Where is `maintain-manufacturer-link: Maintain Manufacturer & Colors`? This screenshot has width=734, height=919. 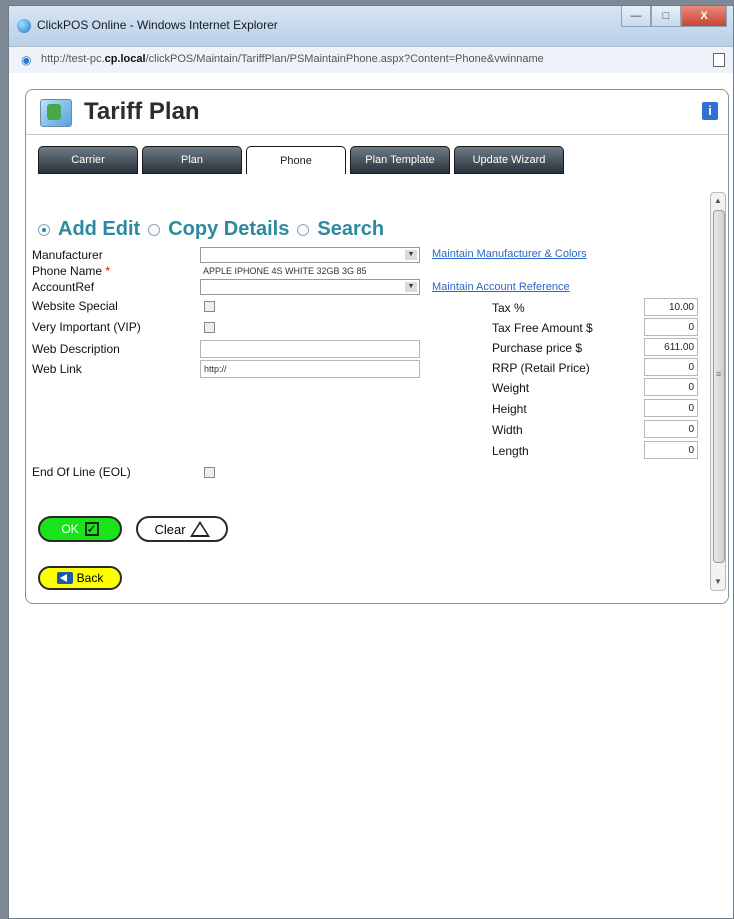 maintain-manufacturer-link: Maintain Manufacturer & Colors is located at coordinates (509, 254).